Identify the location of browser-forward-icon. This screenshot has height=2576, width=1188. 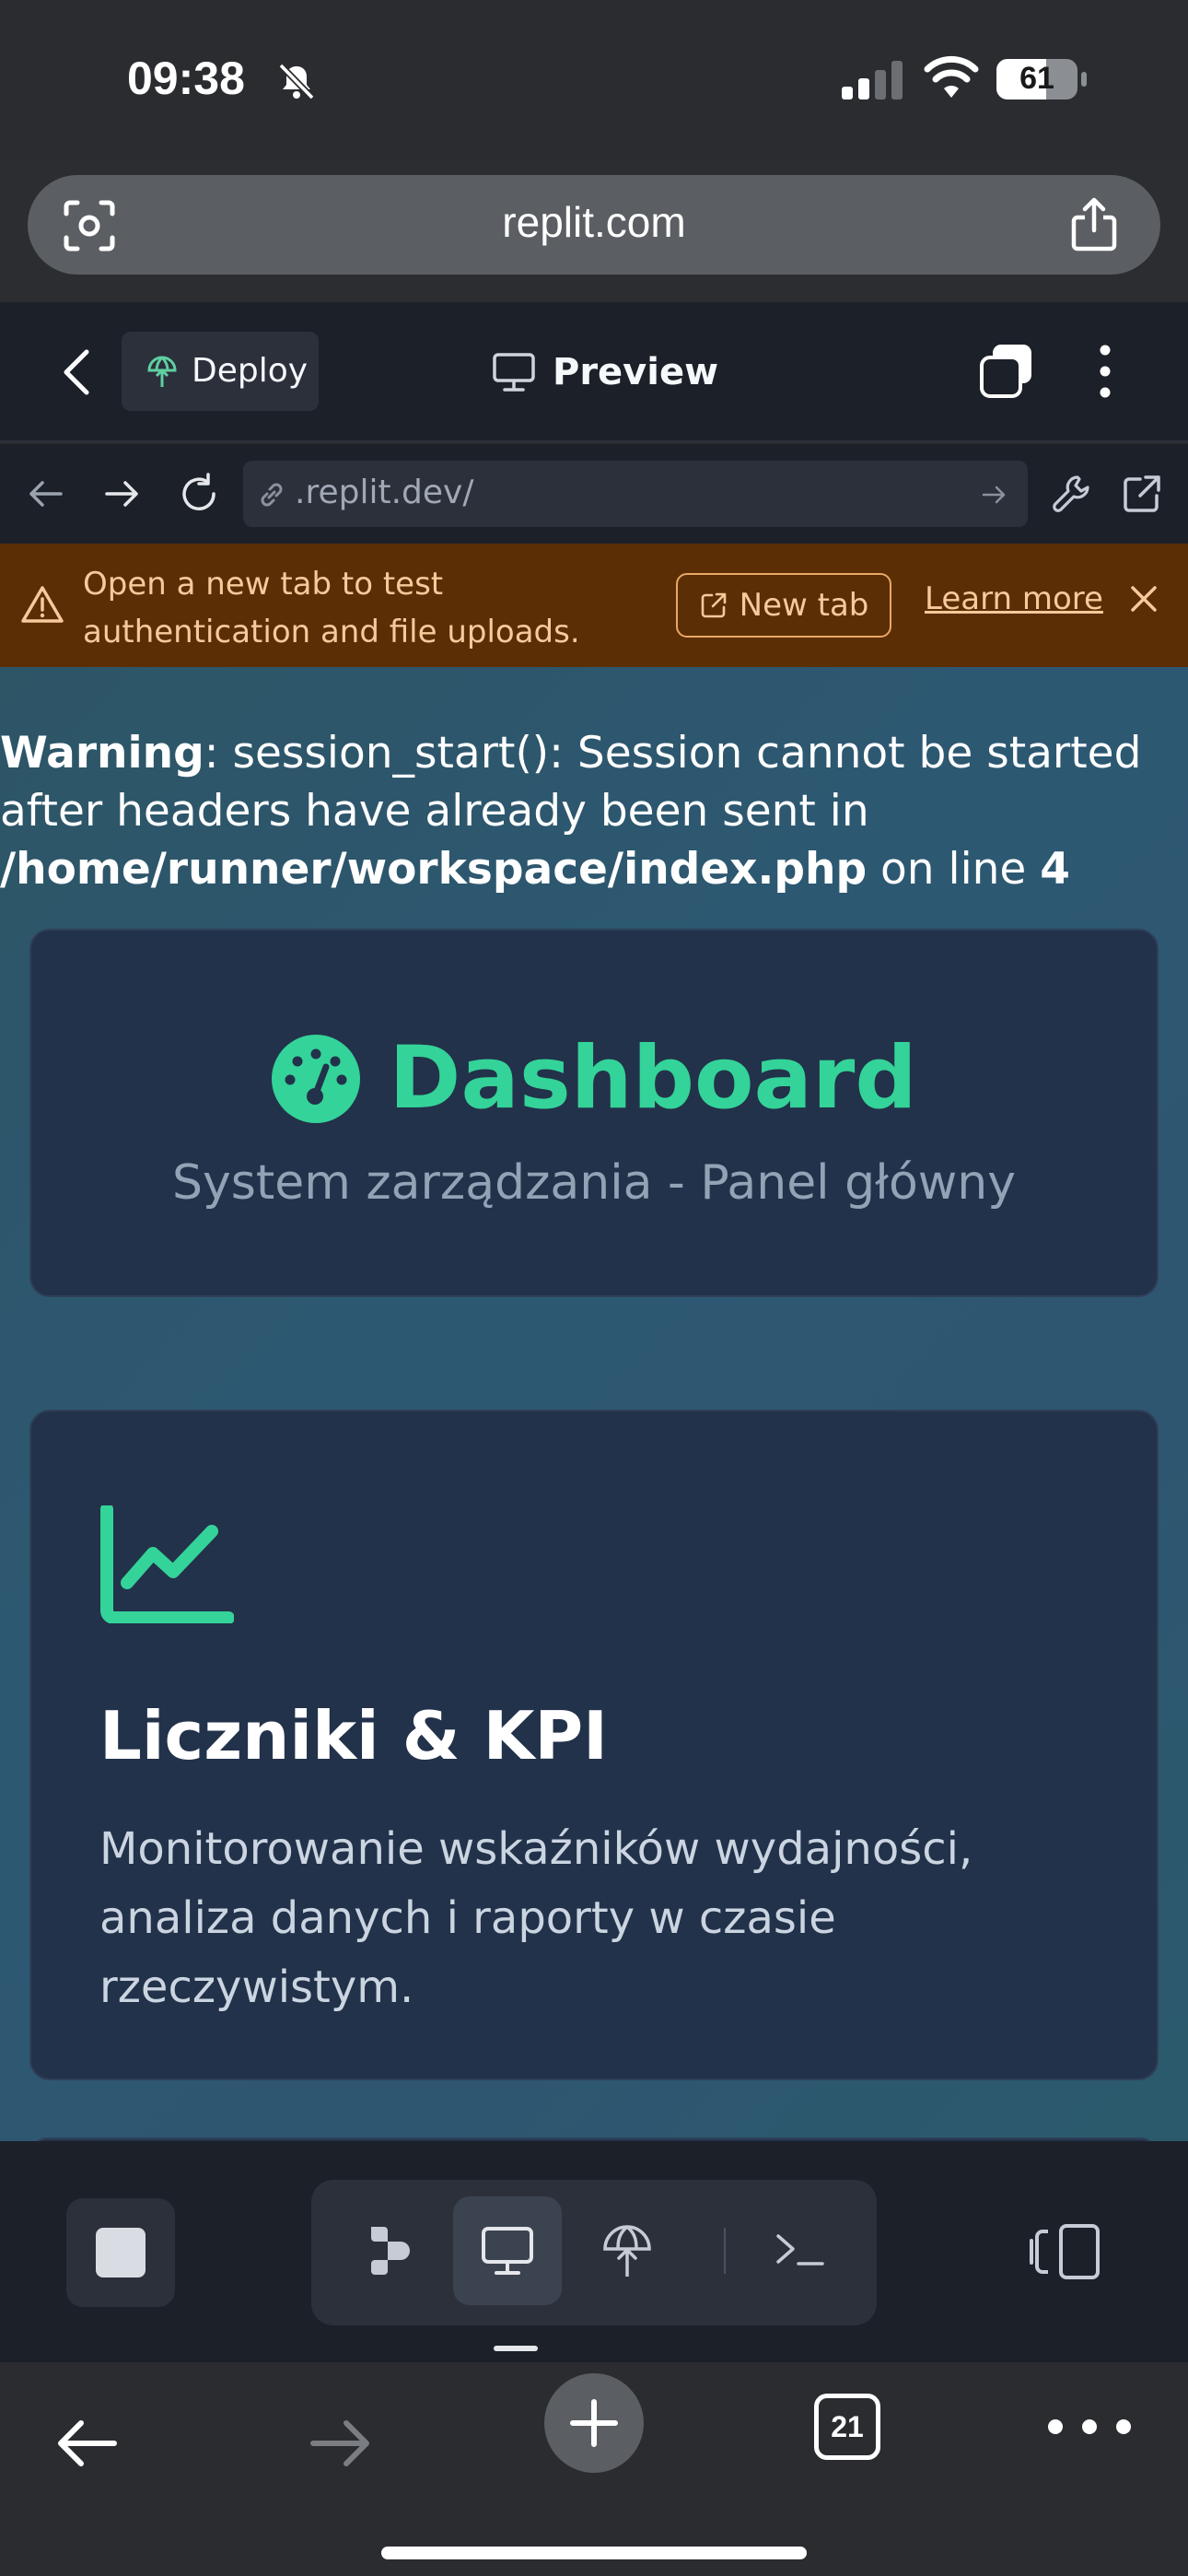
(341, 2443).